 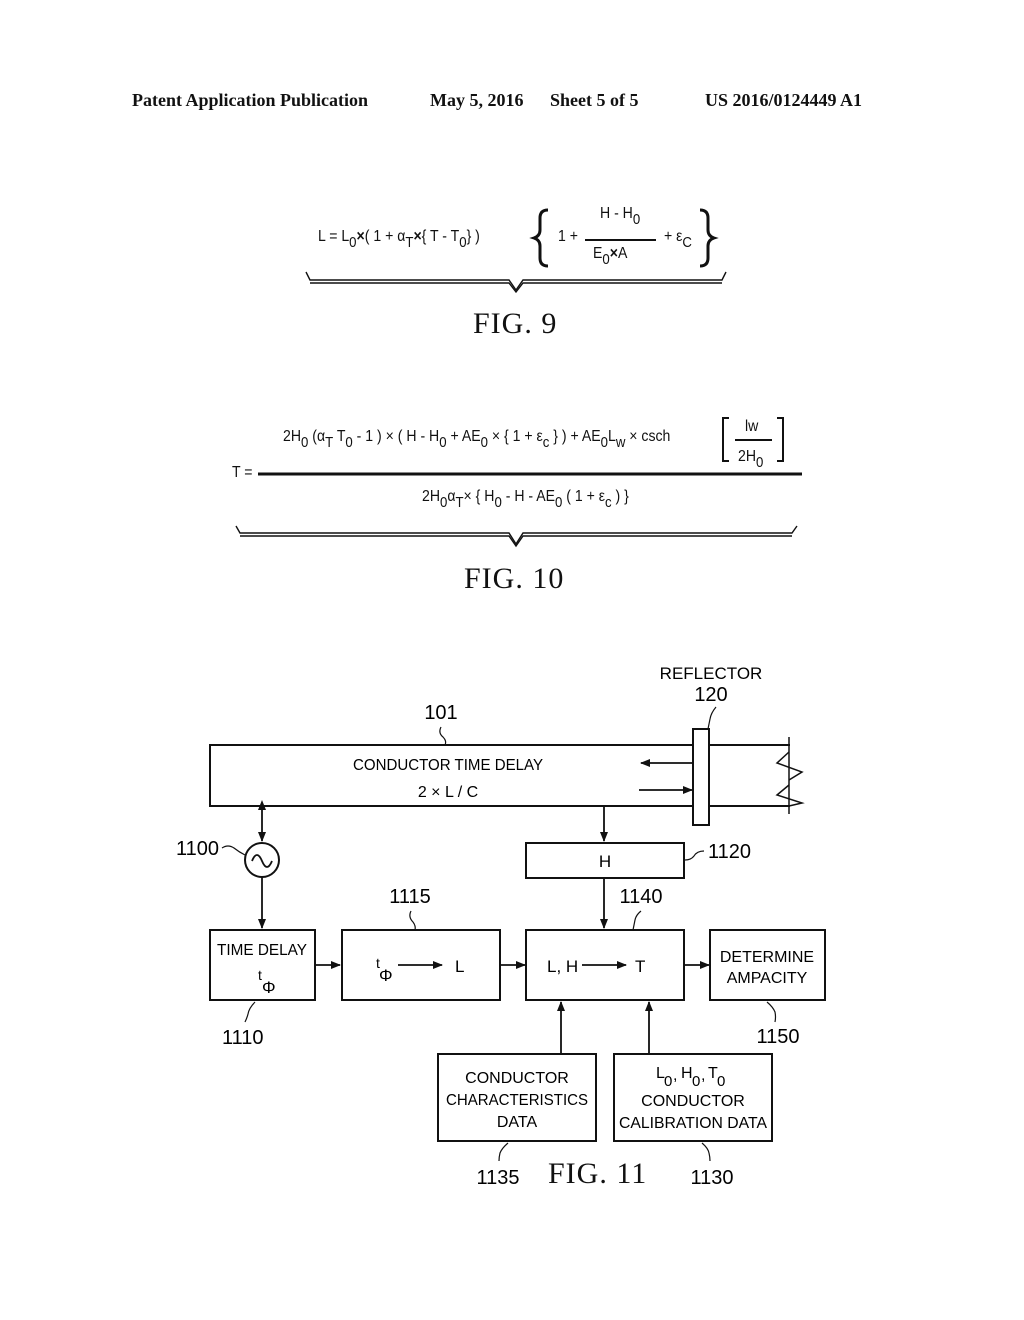 What do you see at coordinates (514, 578) in the screenshot?
I see `fig10-label: FIG. 10` at bounding box center [514, 578].